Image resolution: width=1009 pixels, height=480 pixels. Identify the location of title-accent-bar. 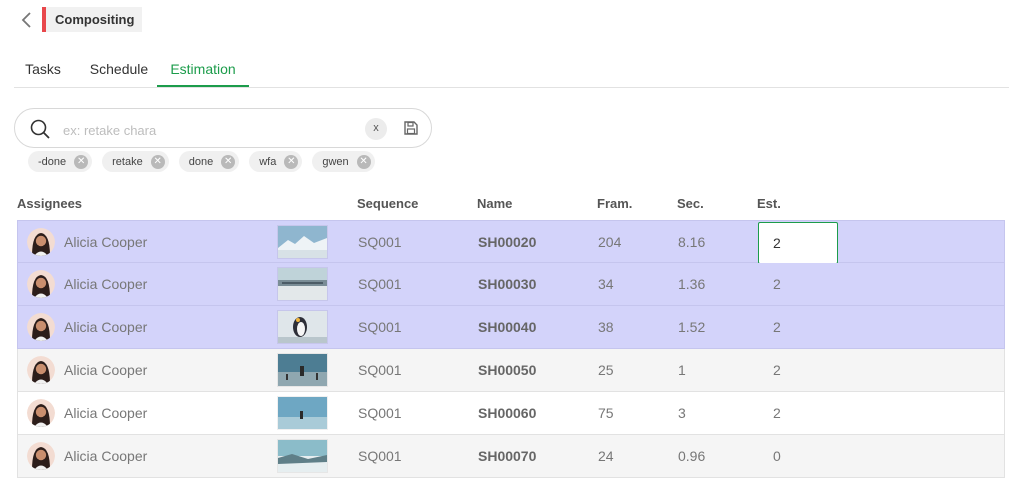
(44, 19).